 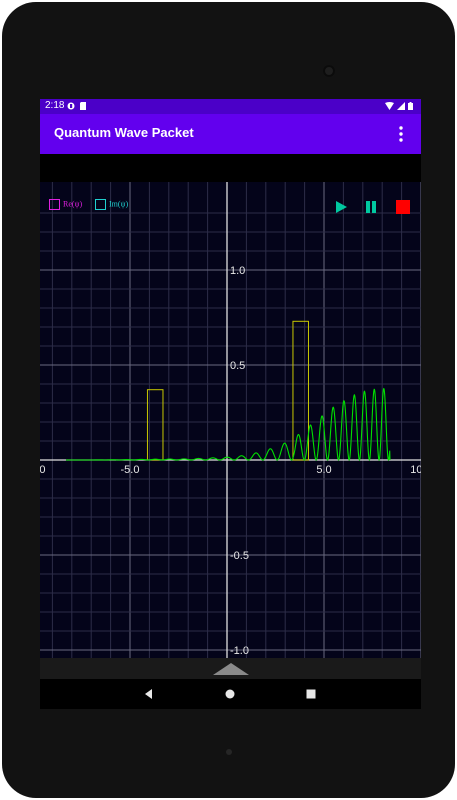 What do you see at coordinates (415, 470) in the screenshot?
I see `x-tick-label: 10.0` at bounding box center [415, 470].